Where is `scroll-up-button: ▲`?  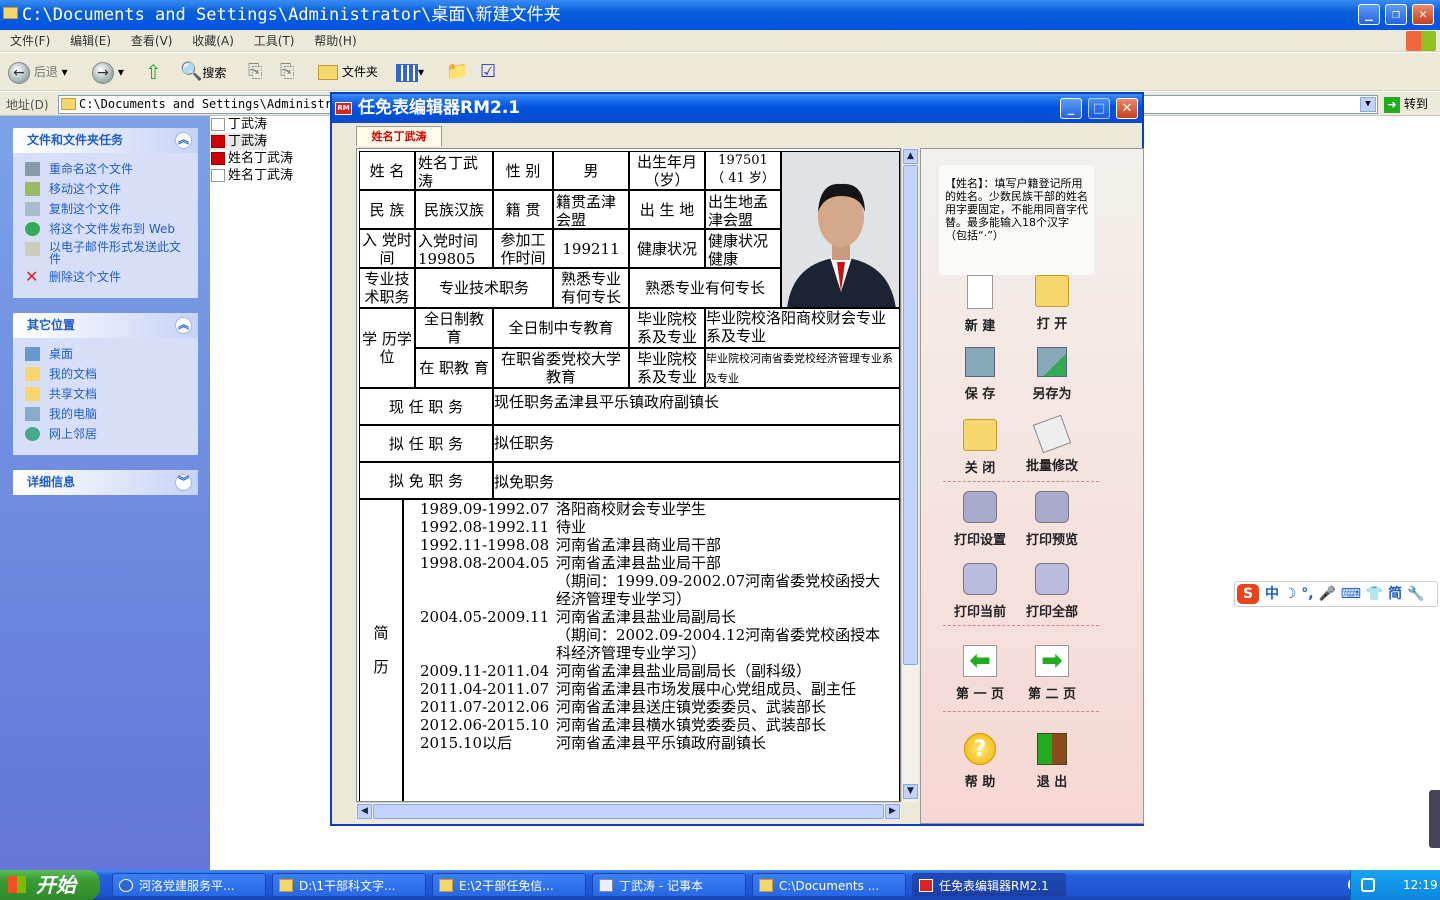
scroll-up-button: ▲ is located at coordinates (910, 156).